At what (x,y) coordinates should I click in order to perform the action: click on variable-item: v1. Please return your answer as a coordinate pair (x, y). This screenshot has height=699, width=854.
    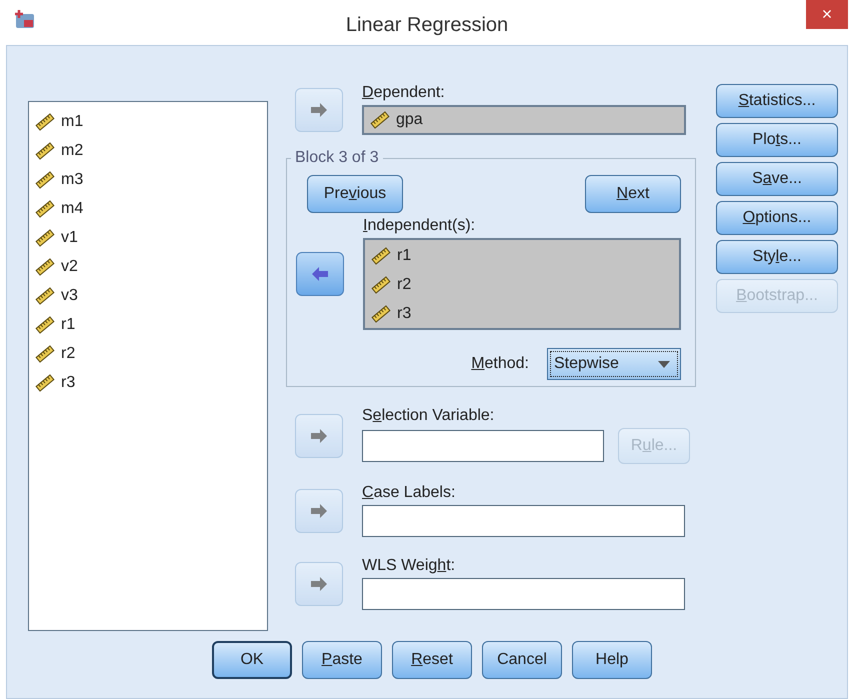
    Looking at the image, I should click on (58, 237).